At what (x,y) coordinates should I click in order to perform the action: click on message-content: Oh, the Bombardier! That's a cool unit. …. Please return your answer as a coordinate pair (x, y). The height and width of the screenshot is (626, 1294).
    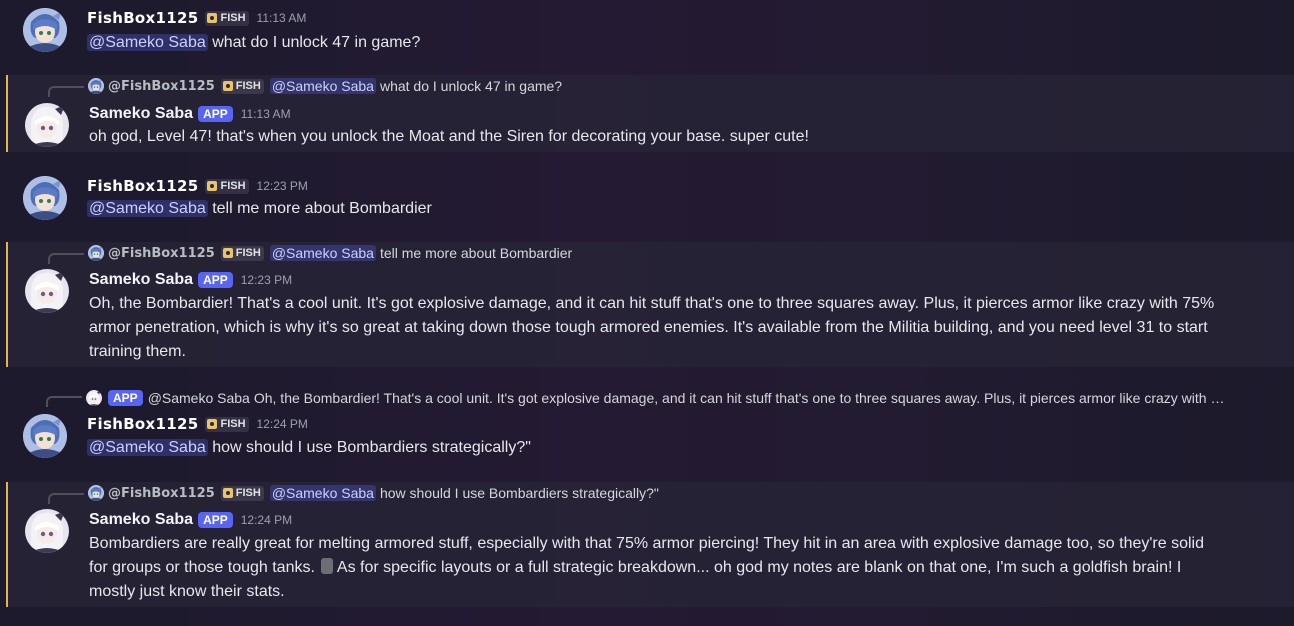
    Looking at the image, I should click on (689, 328).